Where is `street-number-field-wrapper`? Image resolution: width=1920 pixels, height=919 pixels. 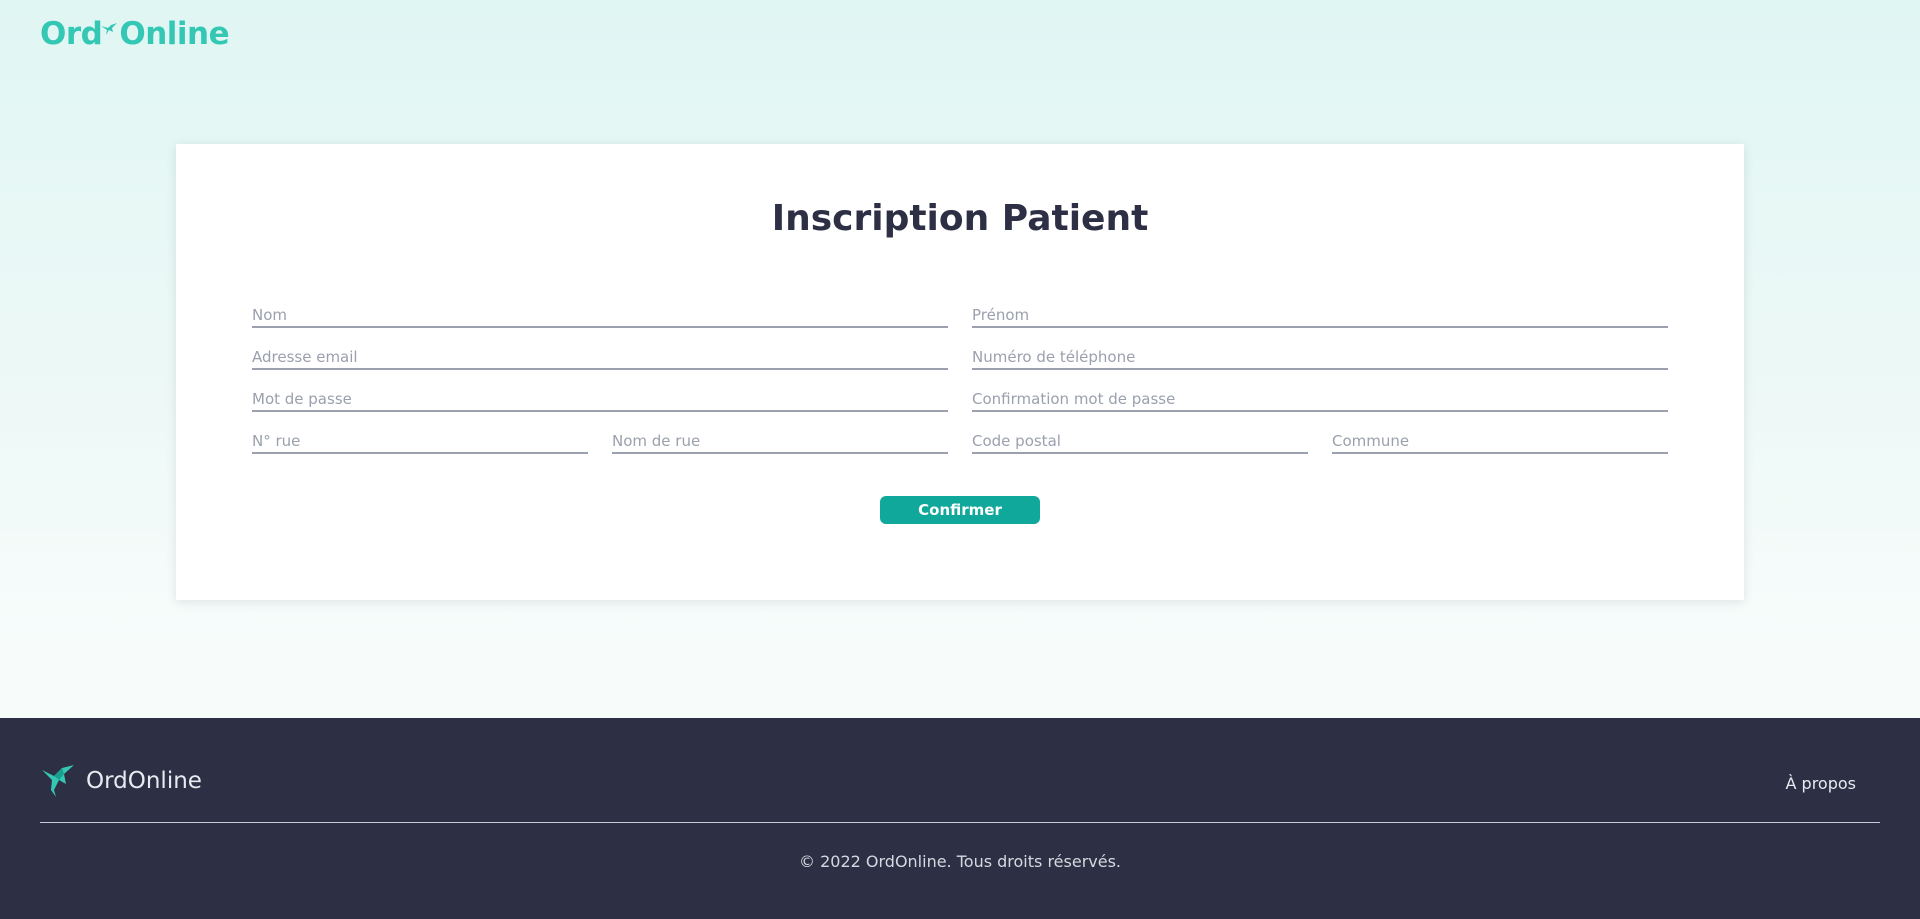
street-number-field-wrapper is located at coordinates (420, 439).